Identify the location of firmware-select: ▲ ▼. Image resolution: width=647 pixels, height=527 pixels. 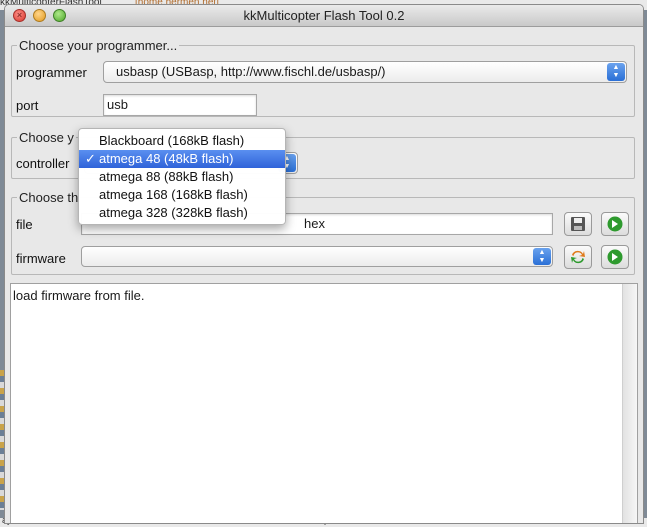
(317, 256).